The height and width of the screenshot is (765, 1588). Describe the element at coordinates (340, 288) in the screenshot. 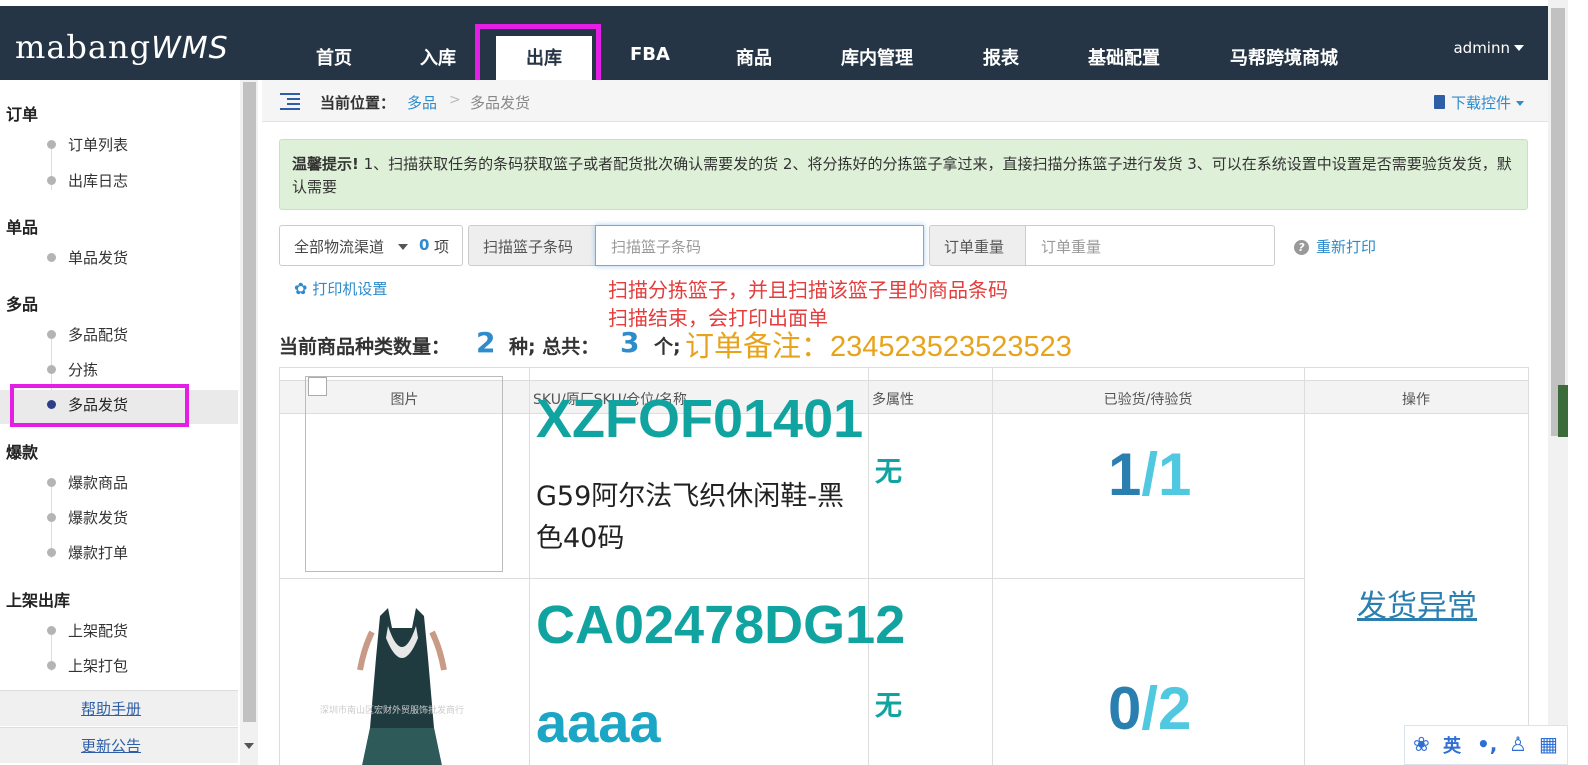

I see `printer-settings-button: ✿ 打印机设置` at that location.